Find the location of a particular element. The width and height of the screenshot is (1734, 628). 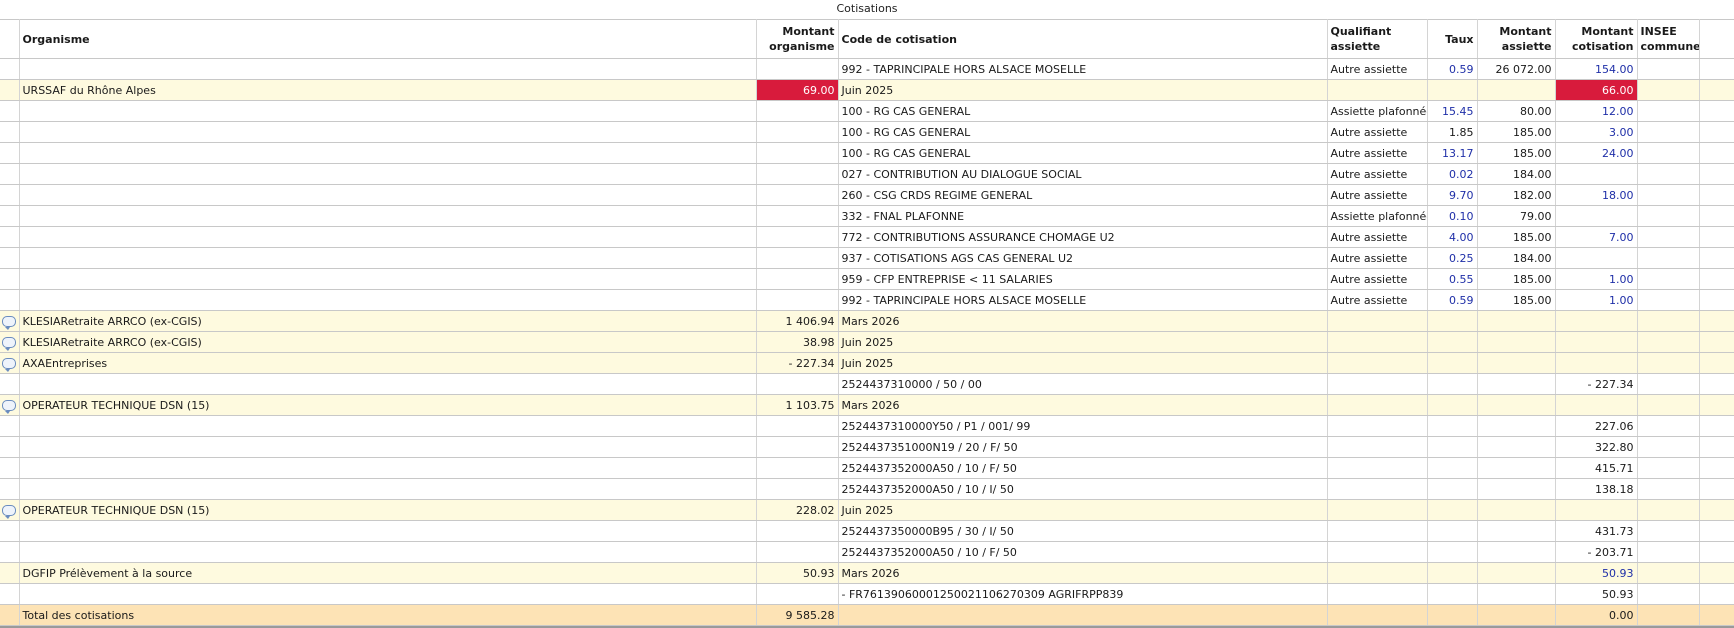

header-code-cotisation: Code de cotisation is located at coordinates (1083, 39).